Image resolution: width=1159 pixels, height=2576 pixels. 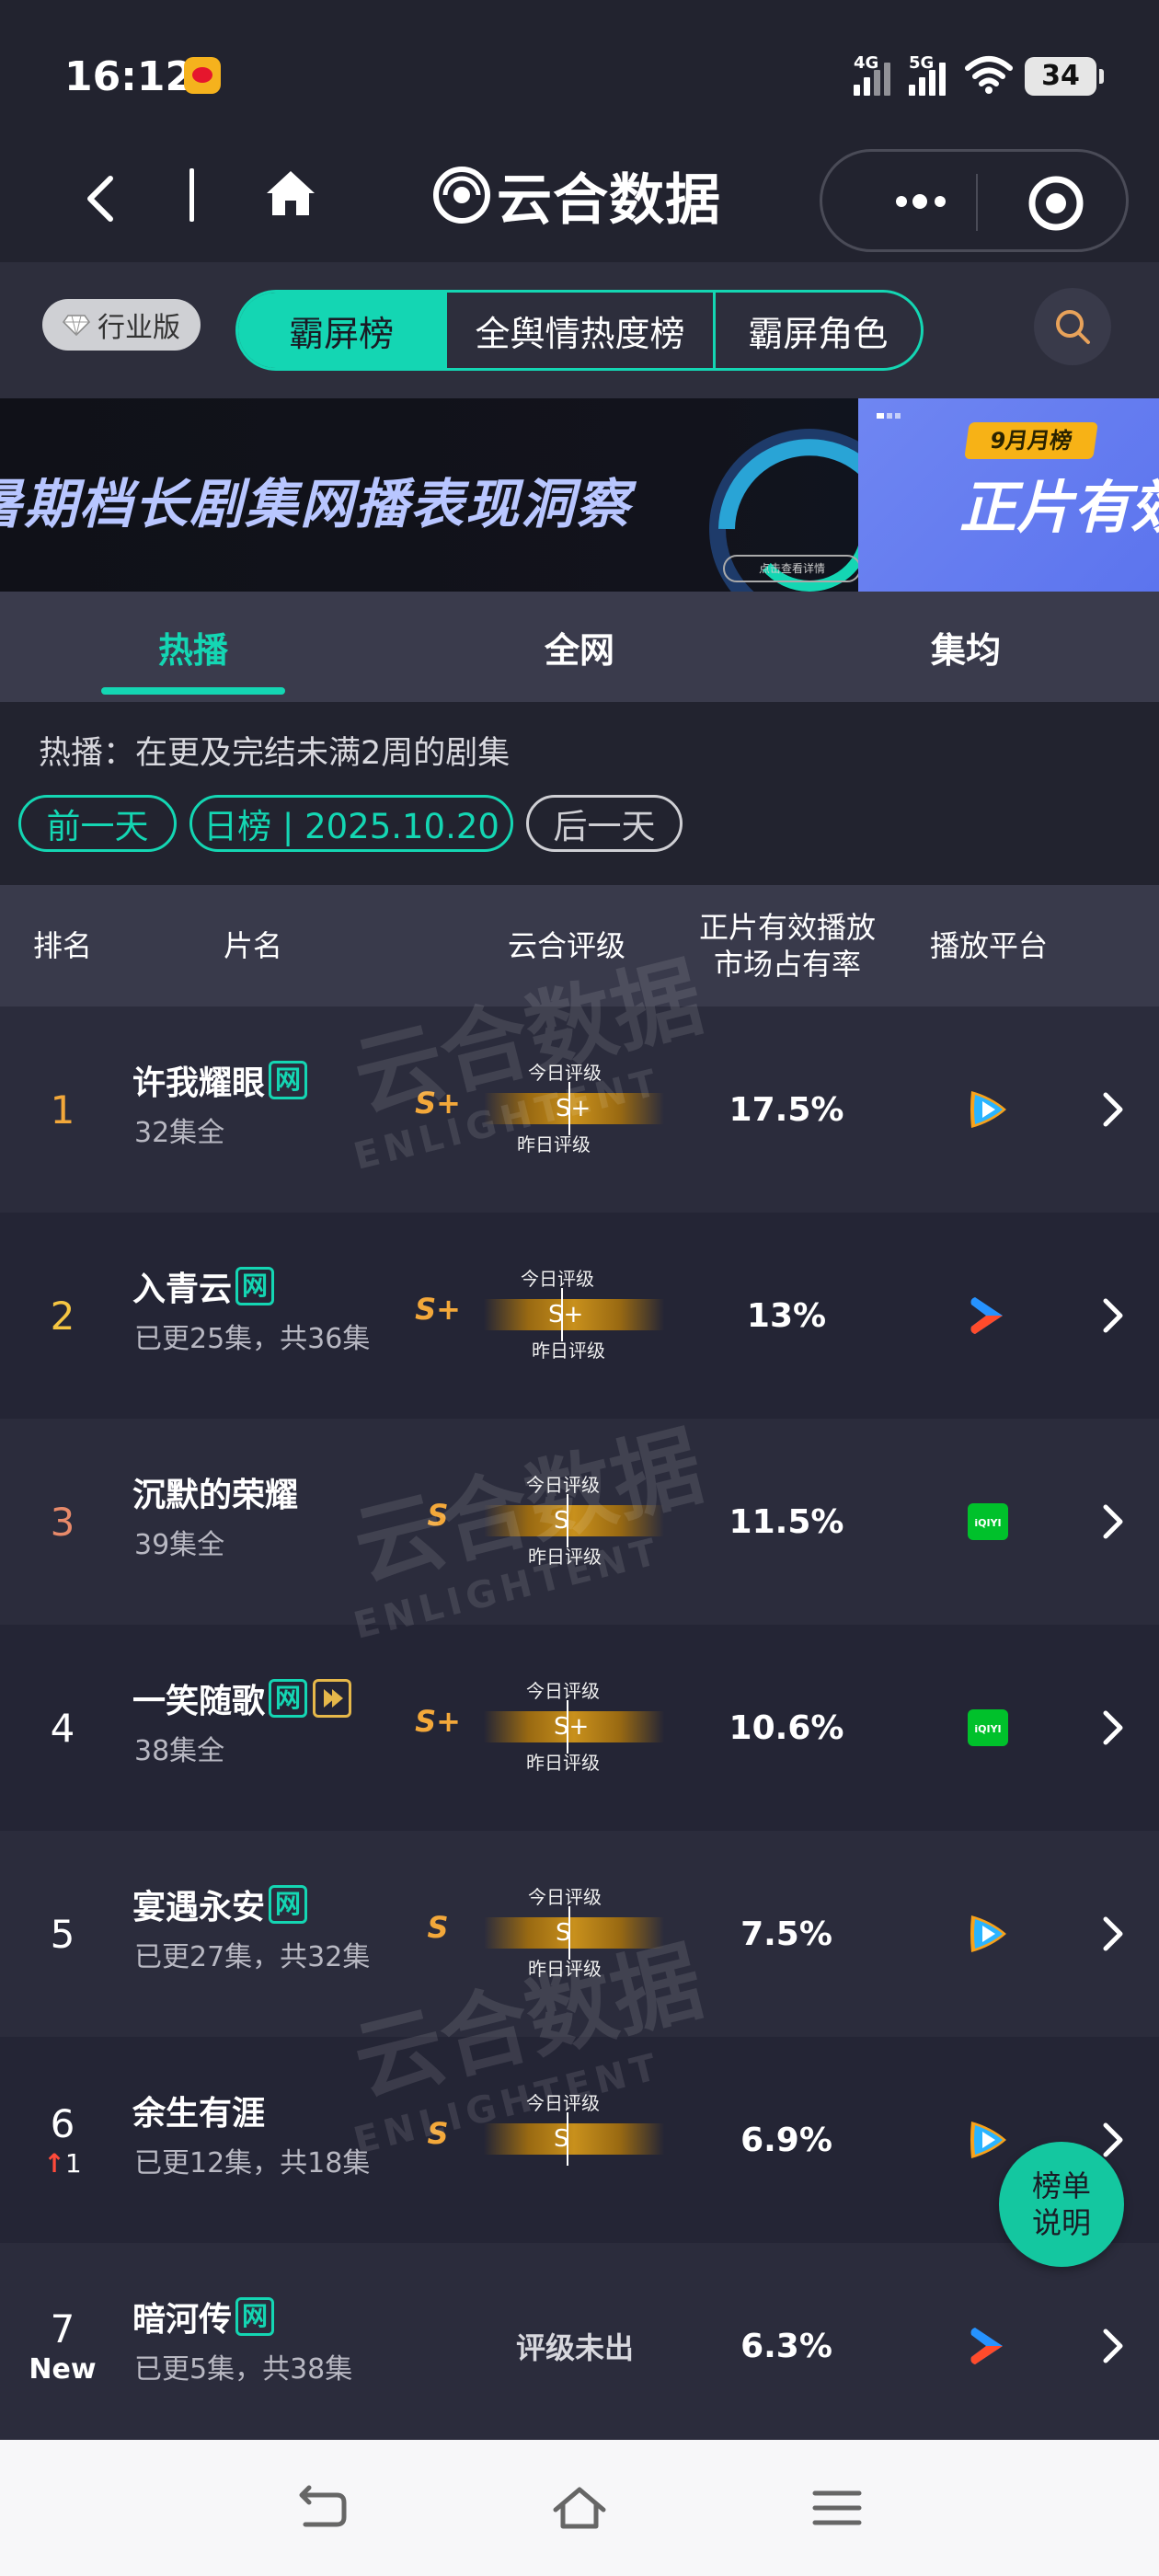 What do you see at coordinates (786, 2140) in the screenshot?
I see `market-share: 6.9%` at bounding box center [786, 2140].